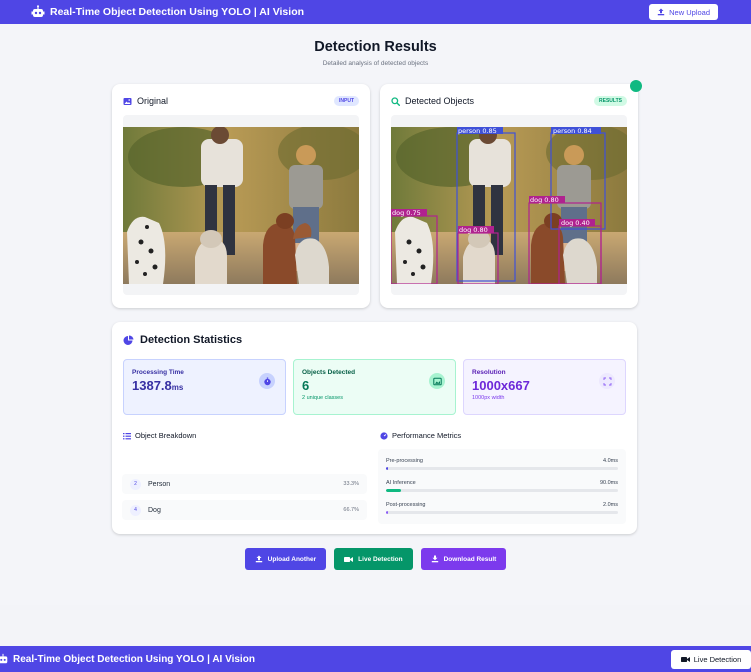 Image resolution: width=751 pixels, height=672 pixels. I want to click on resolution-stat: Resolution 1000x667 1000px width, so click(544, 387).